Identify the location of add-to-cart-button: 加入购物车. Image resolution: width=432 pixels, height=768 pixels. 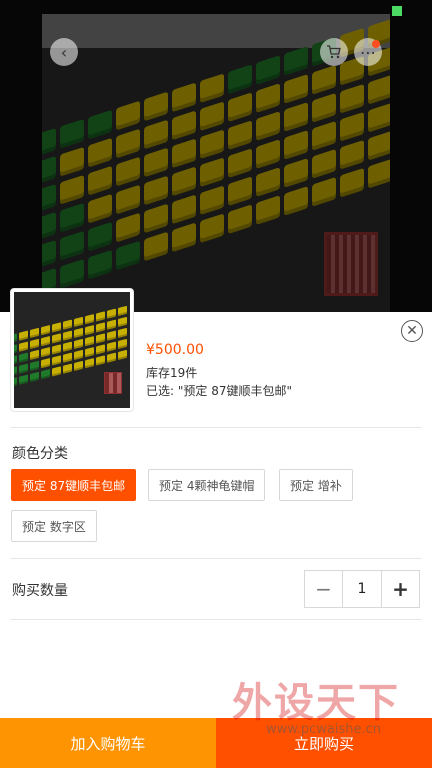
(108, 743).